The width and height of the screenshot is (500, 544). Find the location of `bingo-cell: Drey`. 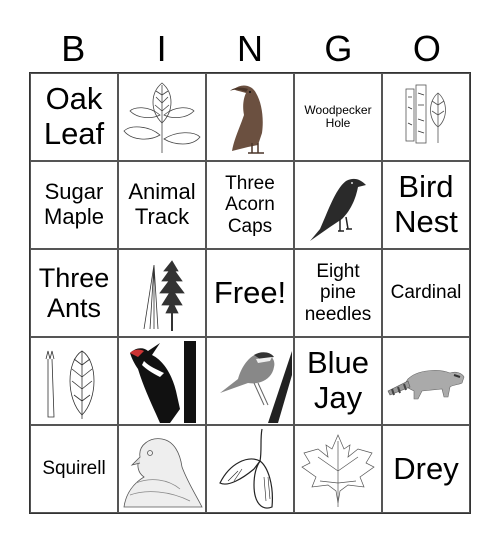

bingo-cell: Drey is located at coordinates (426, 469).